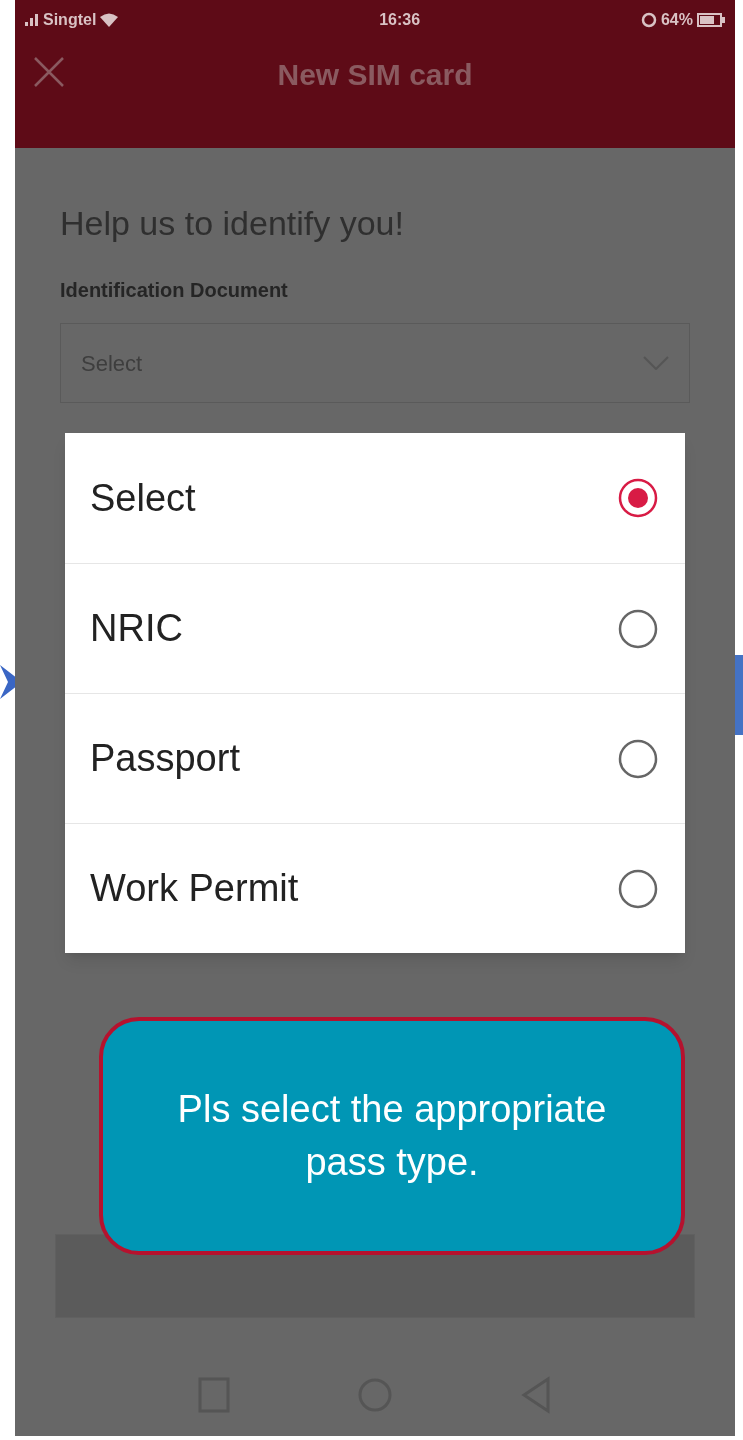 This screenshot has height=1440, width=743. Describe the element at coordinates (375, 888) in the screenshot. I see `option-row: Work Permit` at that location.